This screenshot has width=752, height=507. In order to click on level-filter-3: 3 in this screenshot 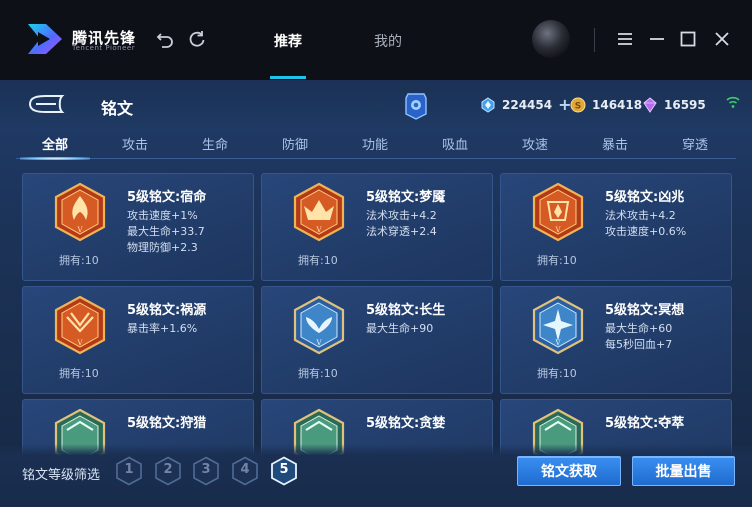, I will do `click(206, 471)`.